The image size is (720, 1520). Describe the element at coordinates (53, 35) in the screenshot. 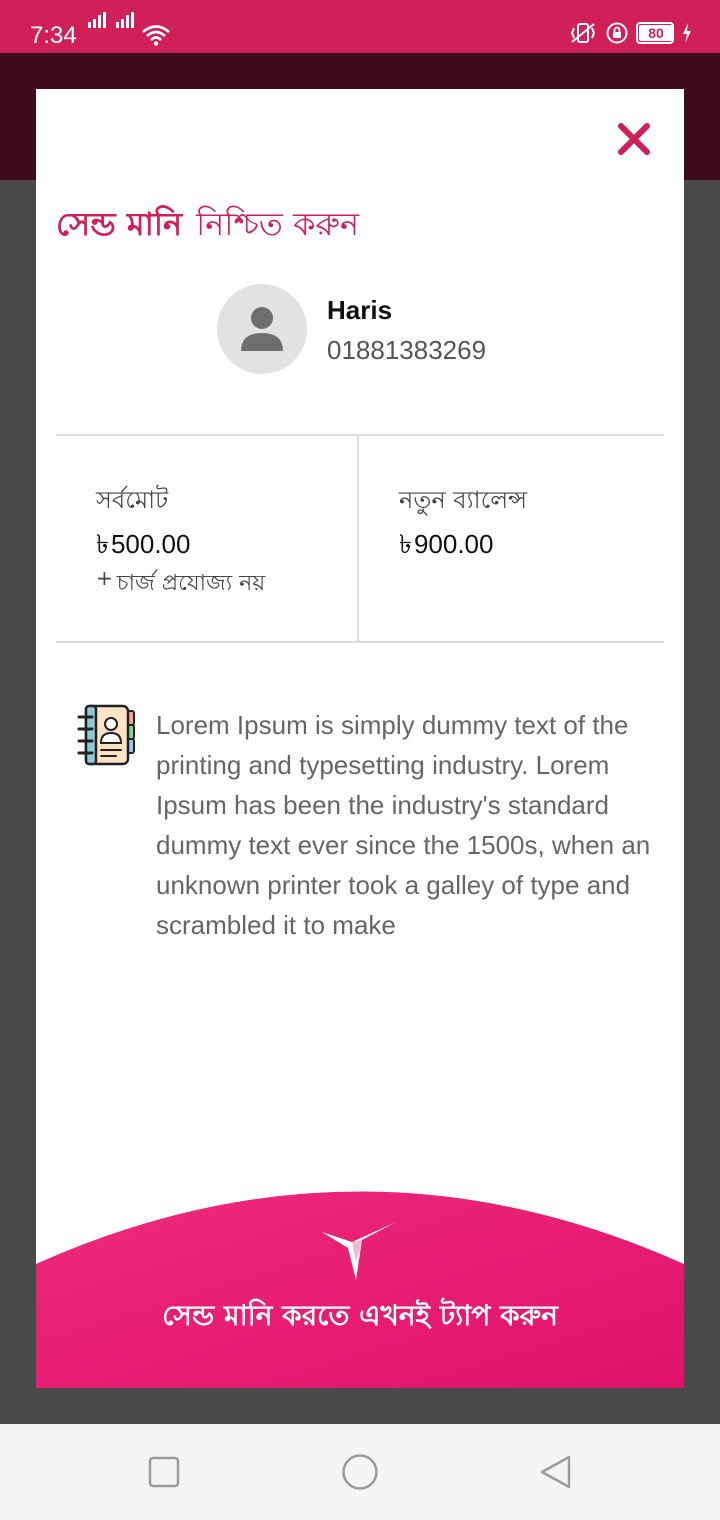

I see `status-time: 7:34` at that location.